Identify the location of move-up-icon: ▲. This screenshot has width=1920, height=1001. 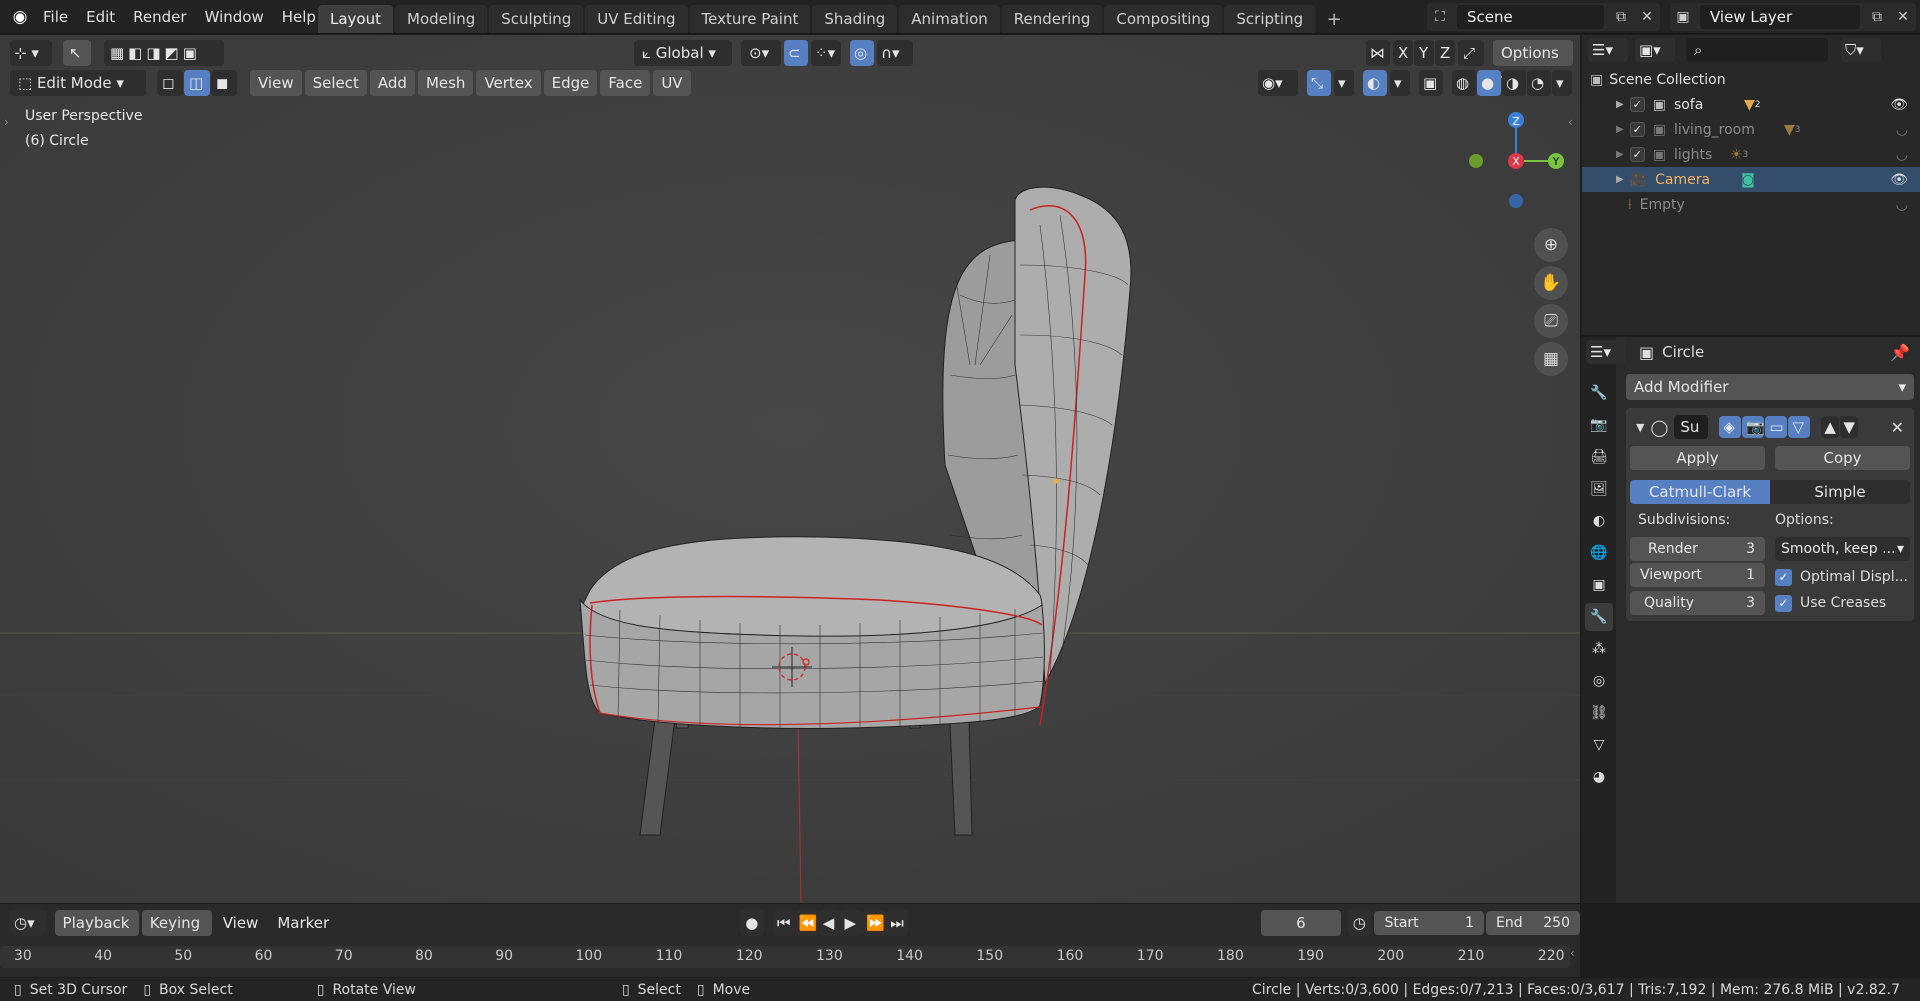
(1830, 427).